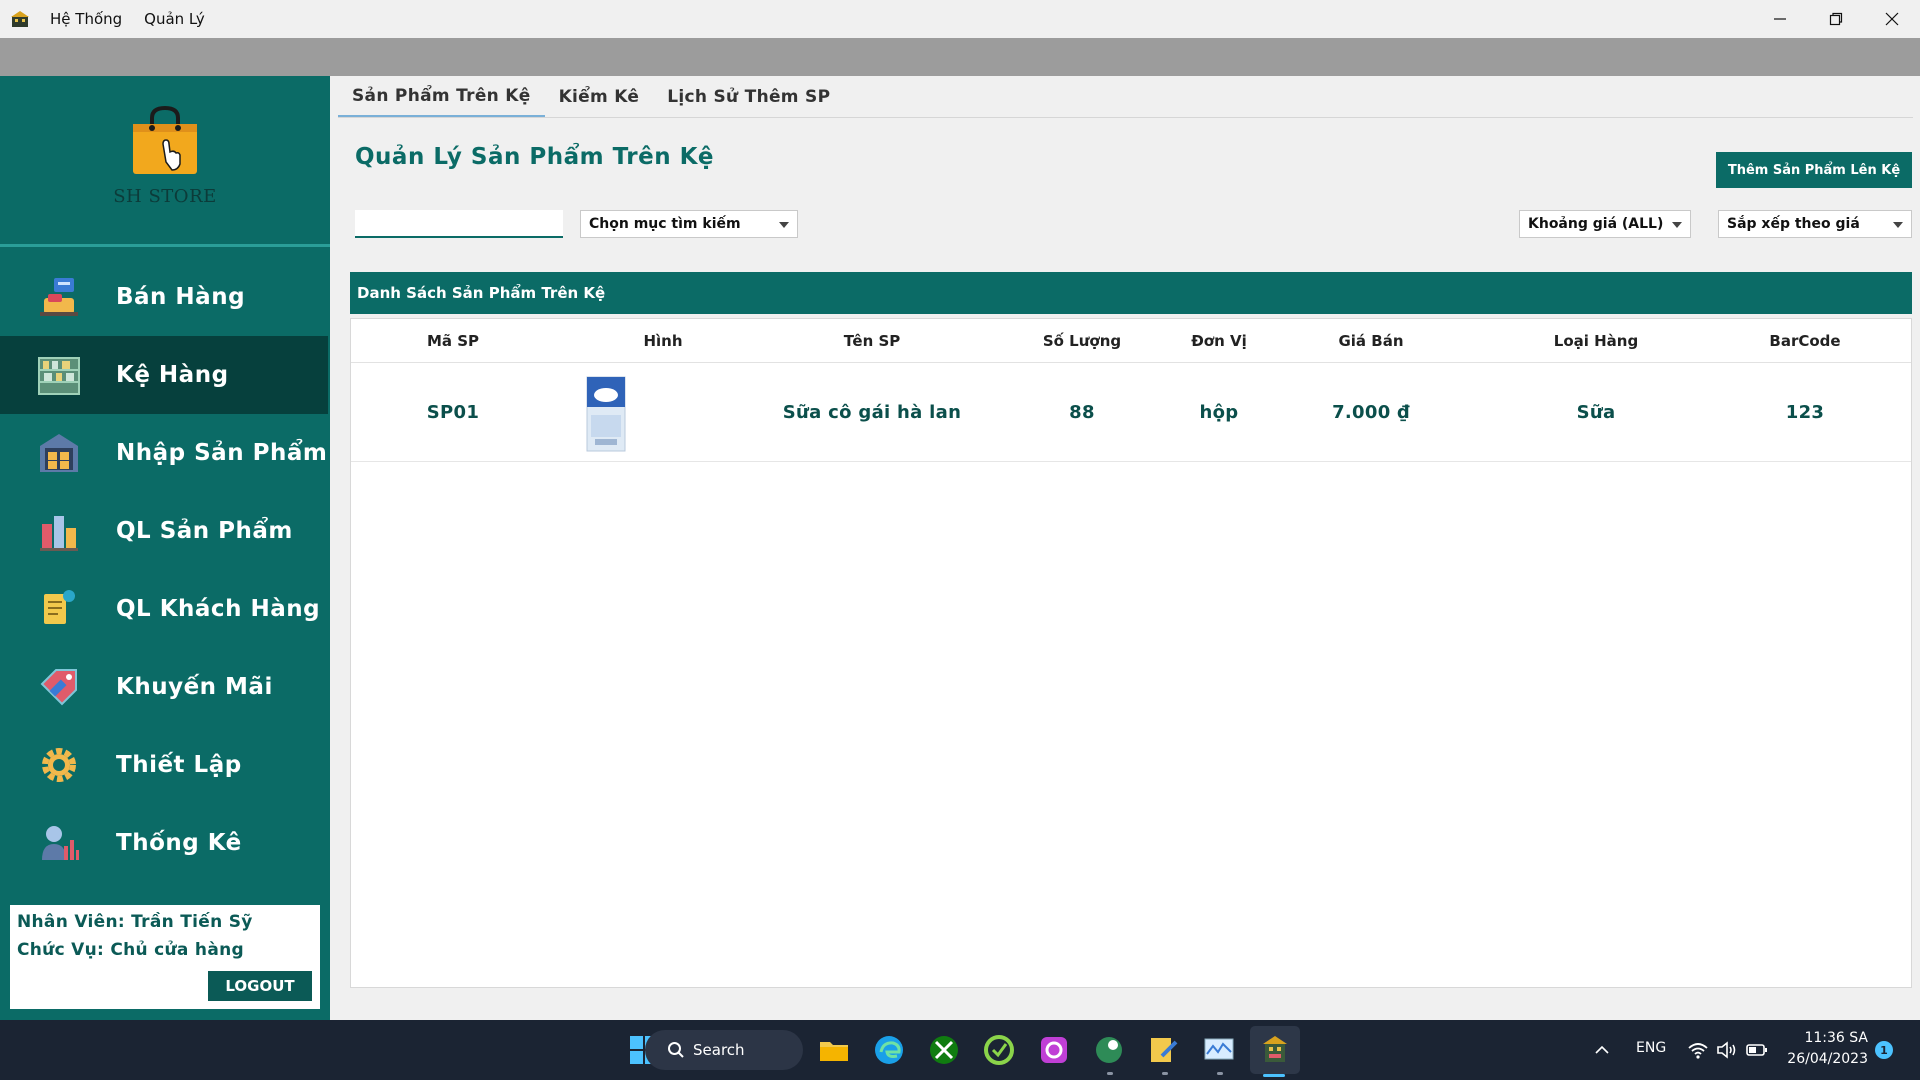 Image resolution: width=1920 pixels, height=1080 pixels. Describe the element at coordinates (689, 224) in the screenshot. I see `search-field-select: Chọn mục tìm kiếm` at that location.